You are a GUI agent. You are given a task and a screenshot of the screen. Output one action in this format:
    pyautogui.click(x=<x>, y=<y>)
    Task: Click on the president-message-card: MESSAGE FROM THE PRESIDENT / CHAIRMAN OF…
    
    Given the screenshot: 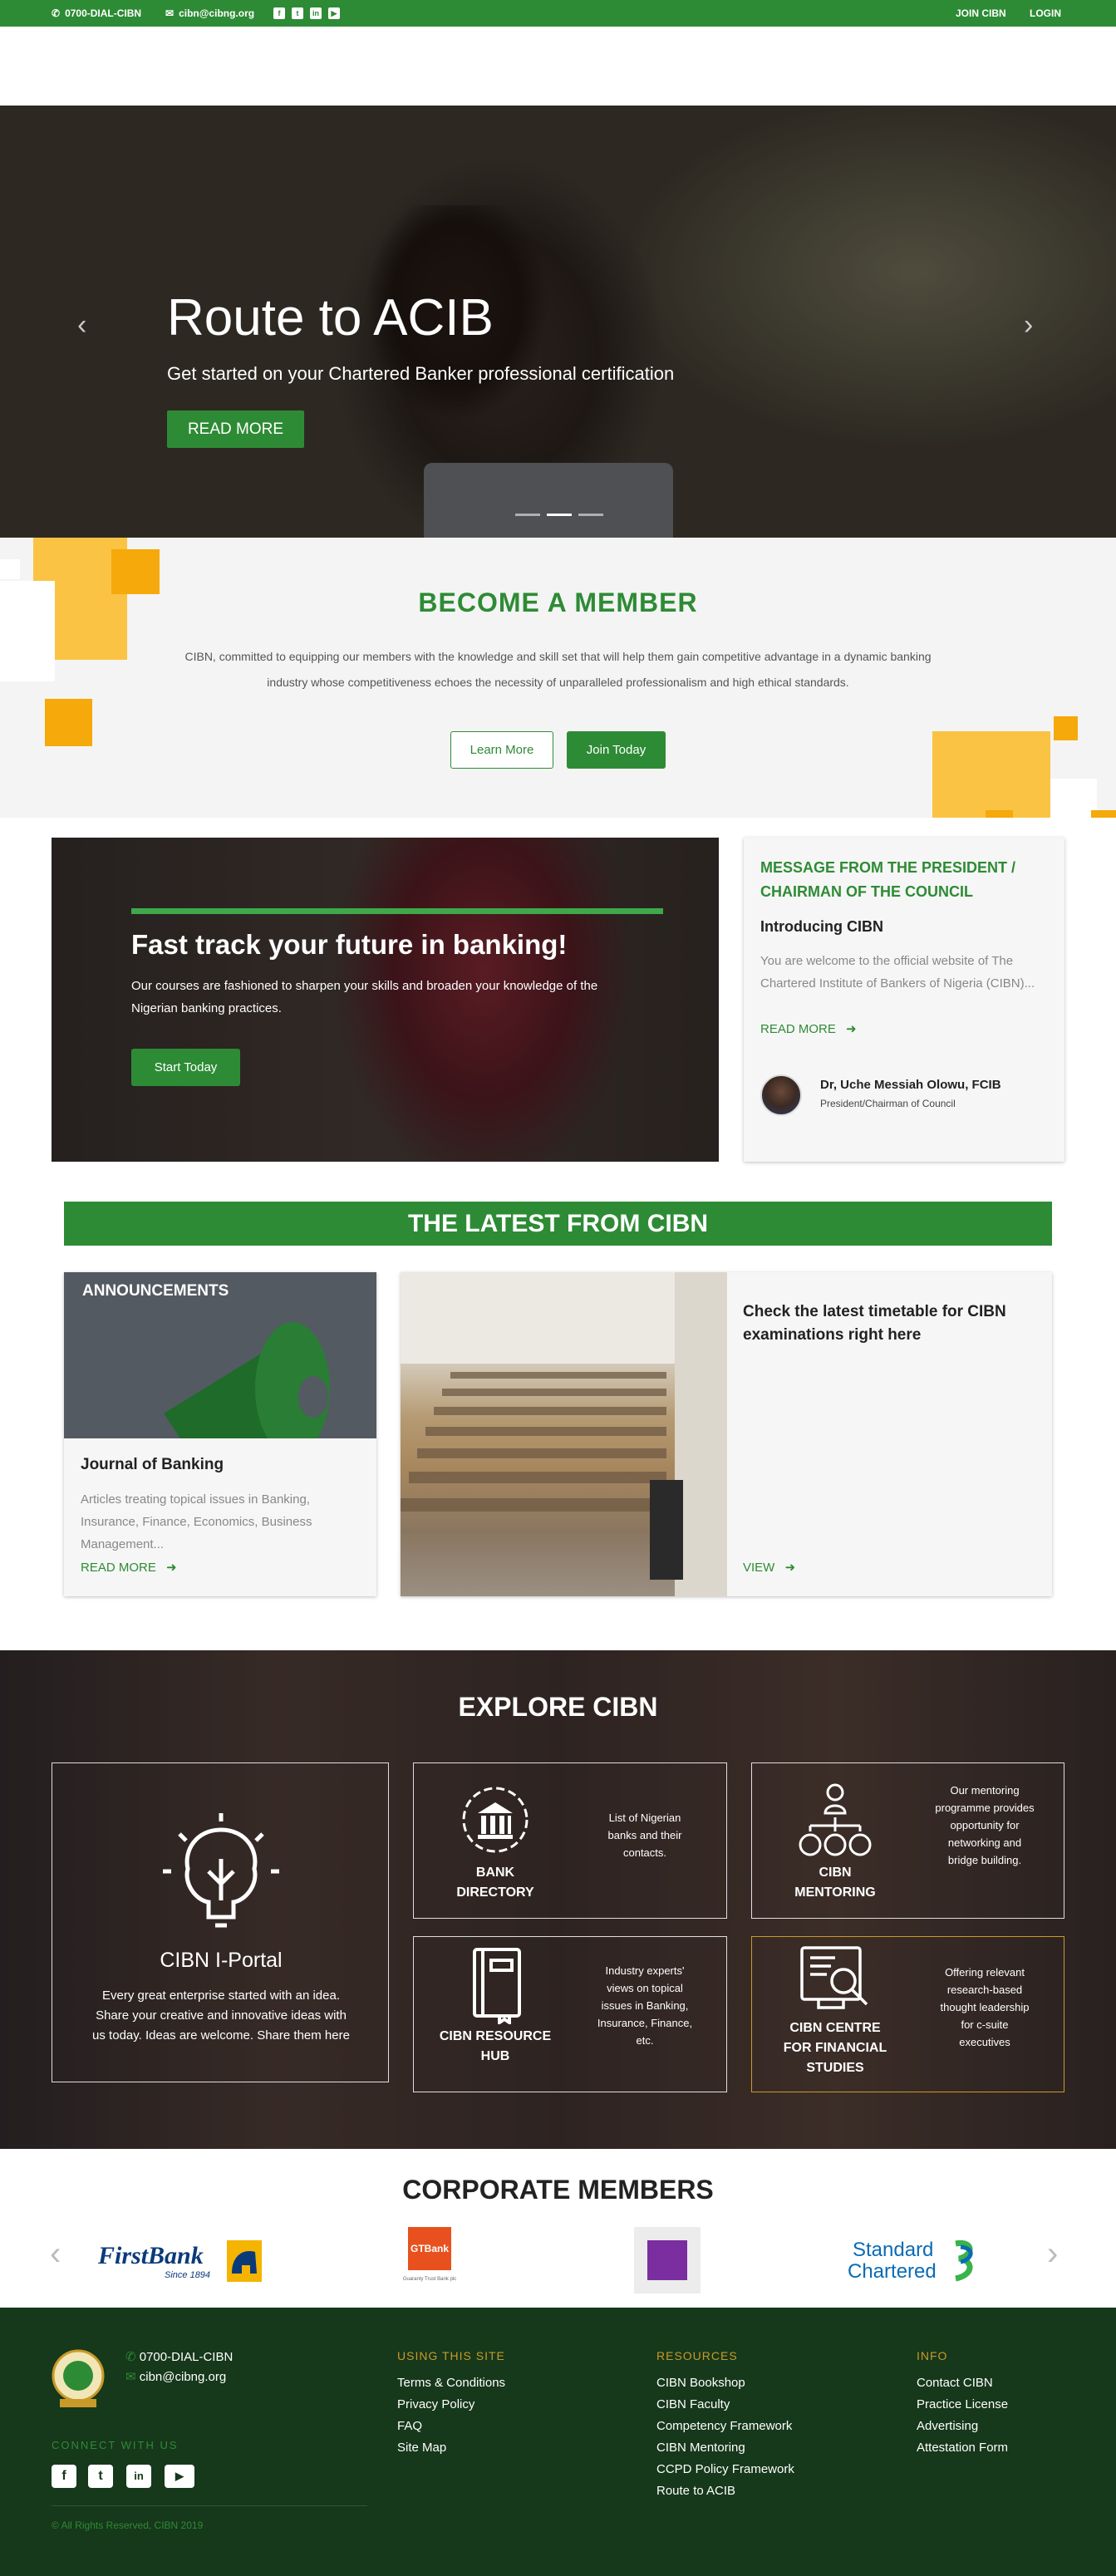 What is the action you would take?
    pyautogui.click(x=904, y=1000)
    